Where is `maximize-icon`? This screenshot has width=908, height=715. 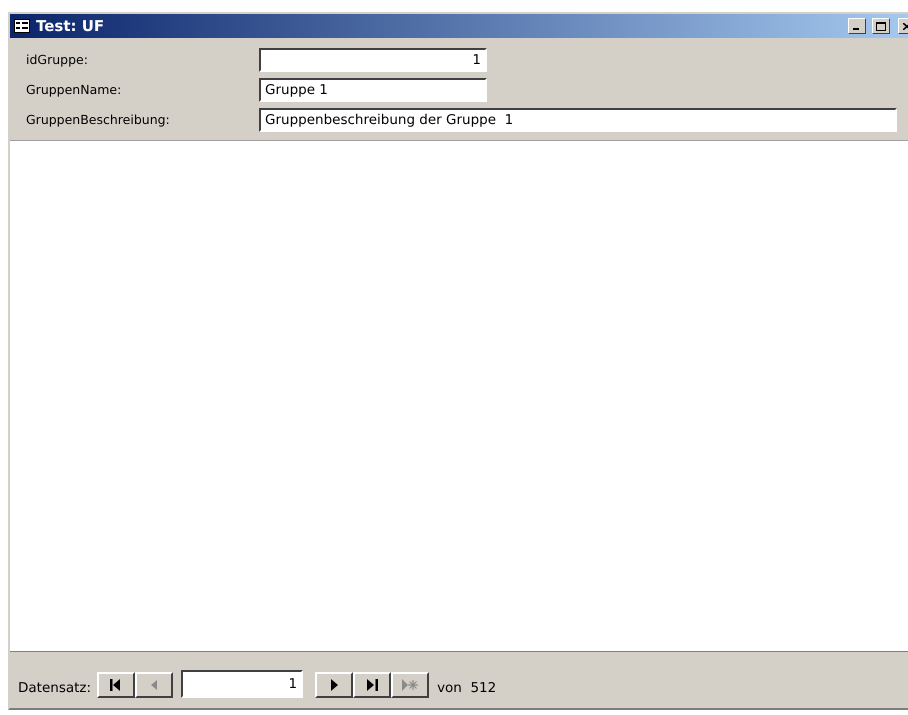
maximize-icon is located at coordinates (881, 26).